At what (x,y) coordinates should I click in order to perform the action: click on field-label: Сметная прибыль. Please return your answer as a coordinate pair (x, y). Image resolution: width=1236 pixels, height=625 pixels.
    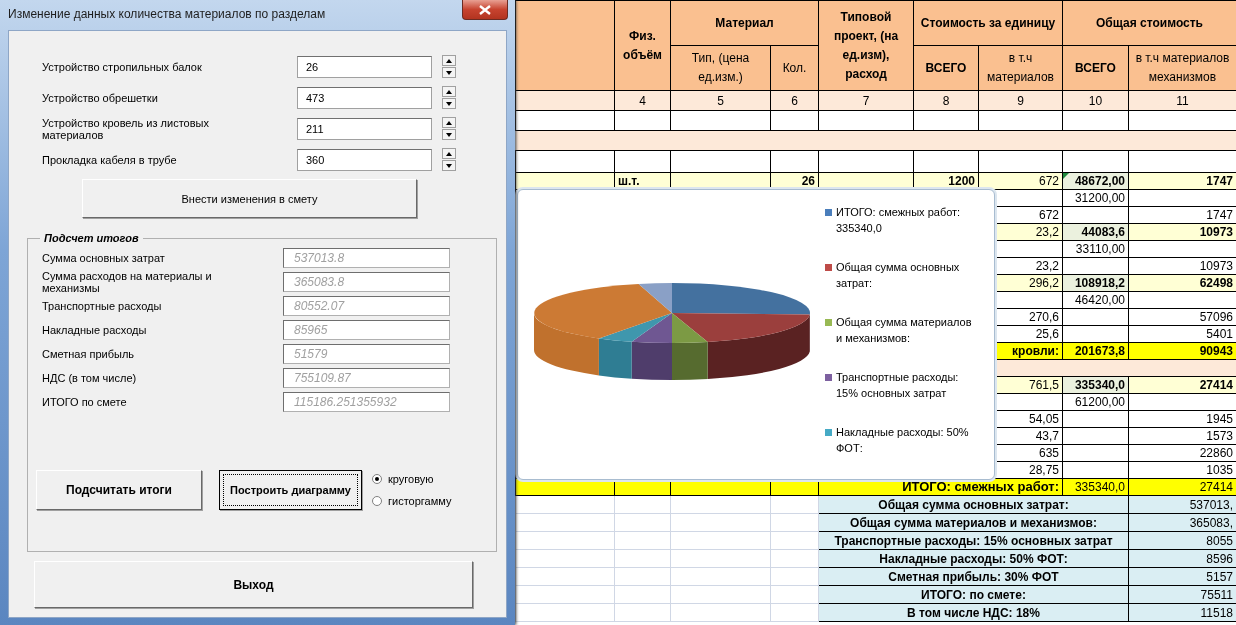
    Looking at the image, I should click on (89, 354).